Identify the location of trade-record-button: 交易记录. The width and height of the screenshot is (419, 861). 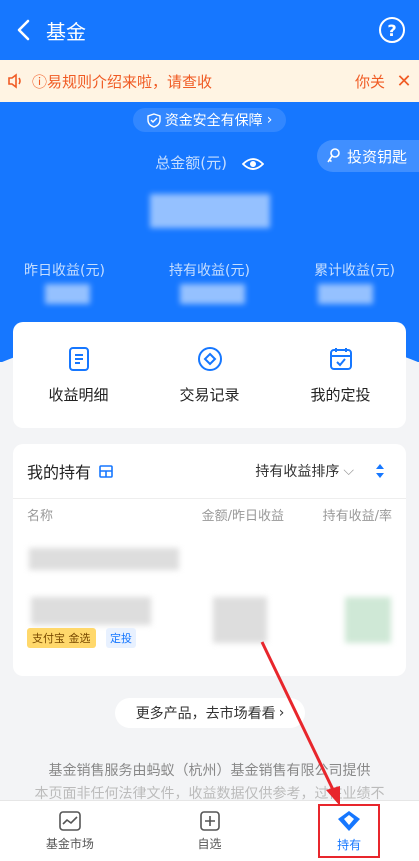
(209, 375).